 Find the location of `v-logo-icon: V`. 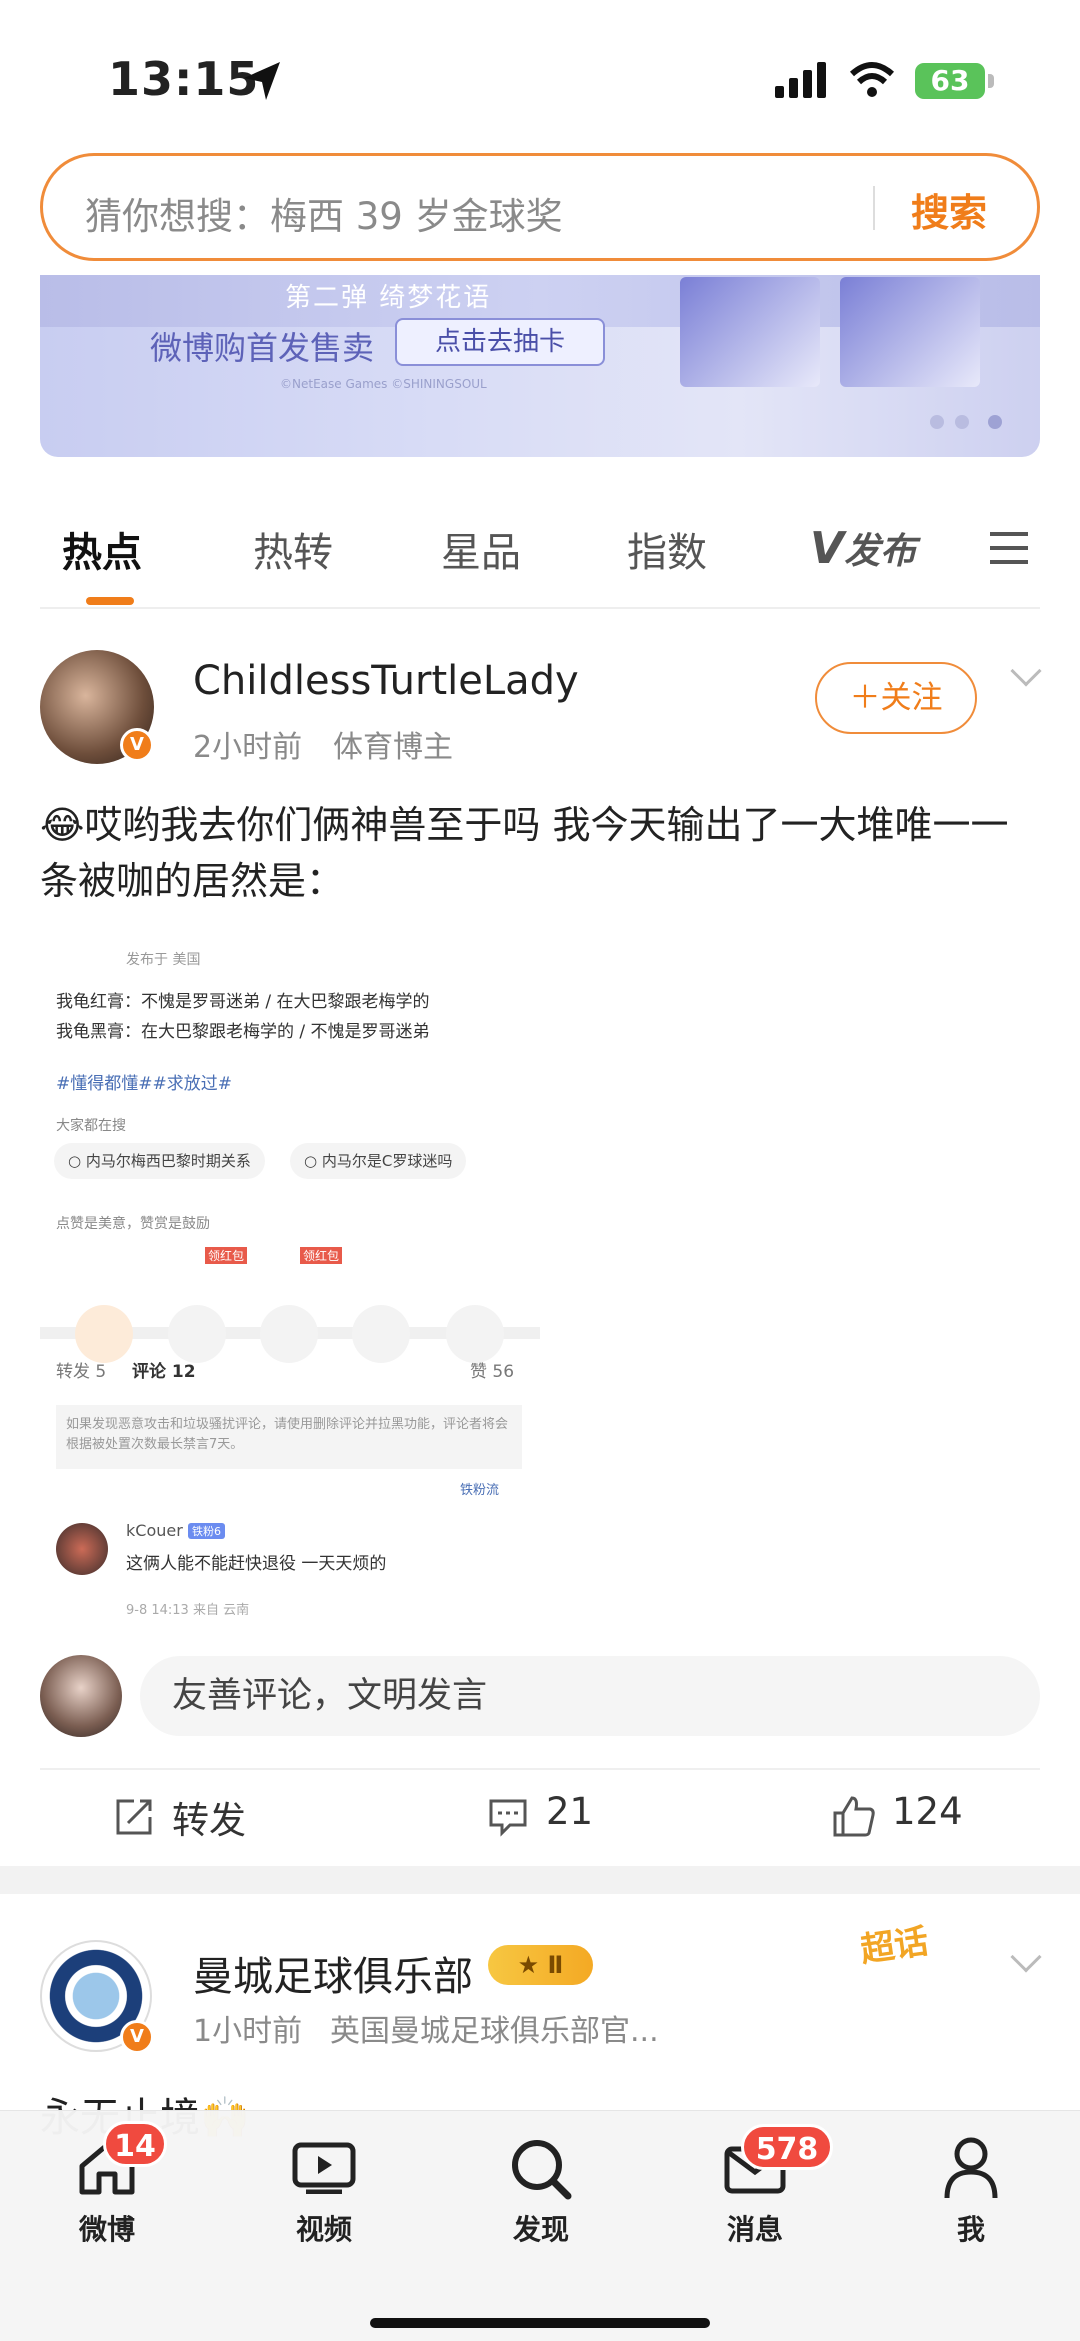

v-logo-icon: V is located at coordinates (827, 548).